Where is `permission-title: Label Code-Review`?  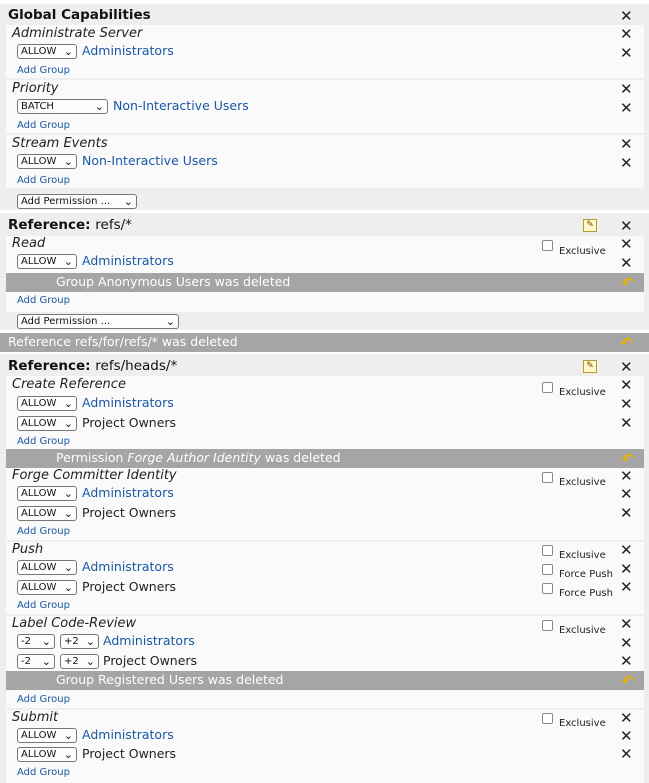 permission-title: Label Code-Review is located at coordinates (74, 623).